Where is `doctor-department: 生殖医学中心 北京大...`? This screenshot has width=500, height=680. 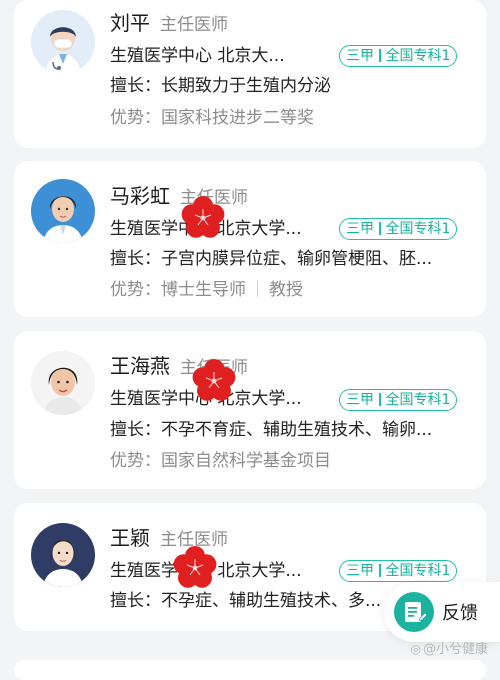 doctor-department: 生殖医学中心 北京大... is located at coordinates (197, 56).